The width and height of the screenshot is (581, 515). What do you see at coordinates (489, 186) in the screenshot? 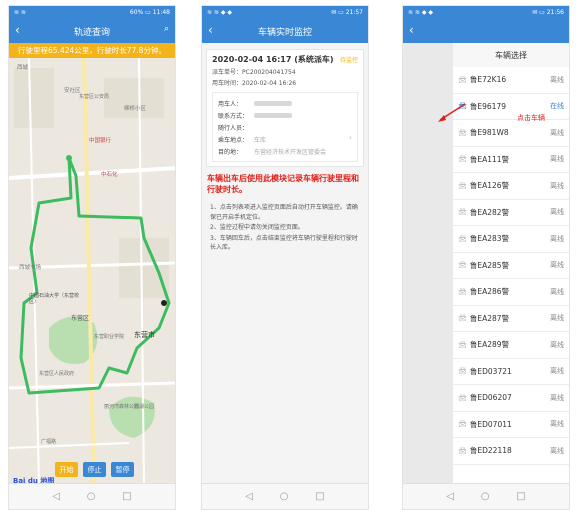
I see `vehicle-plate: 鲁EA126警` at bounding box center [489, 186].